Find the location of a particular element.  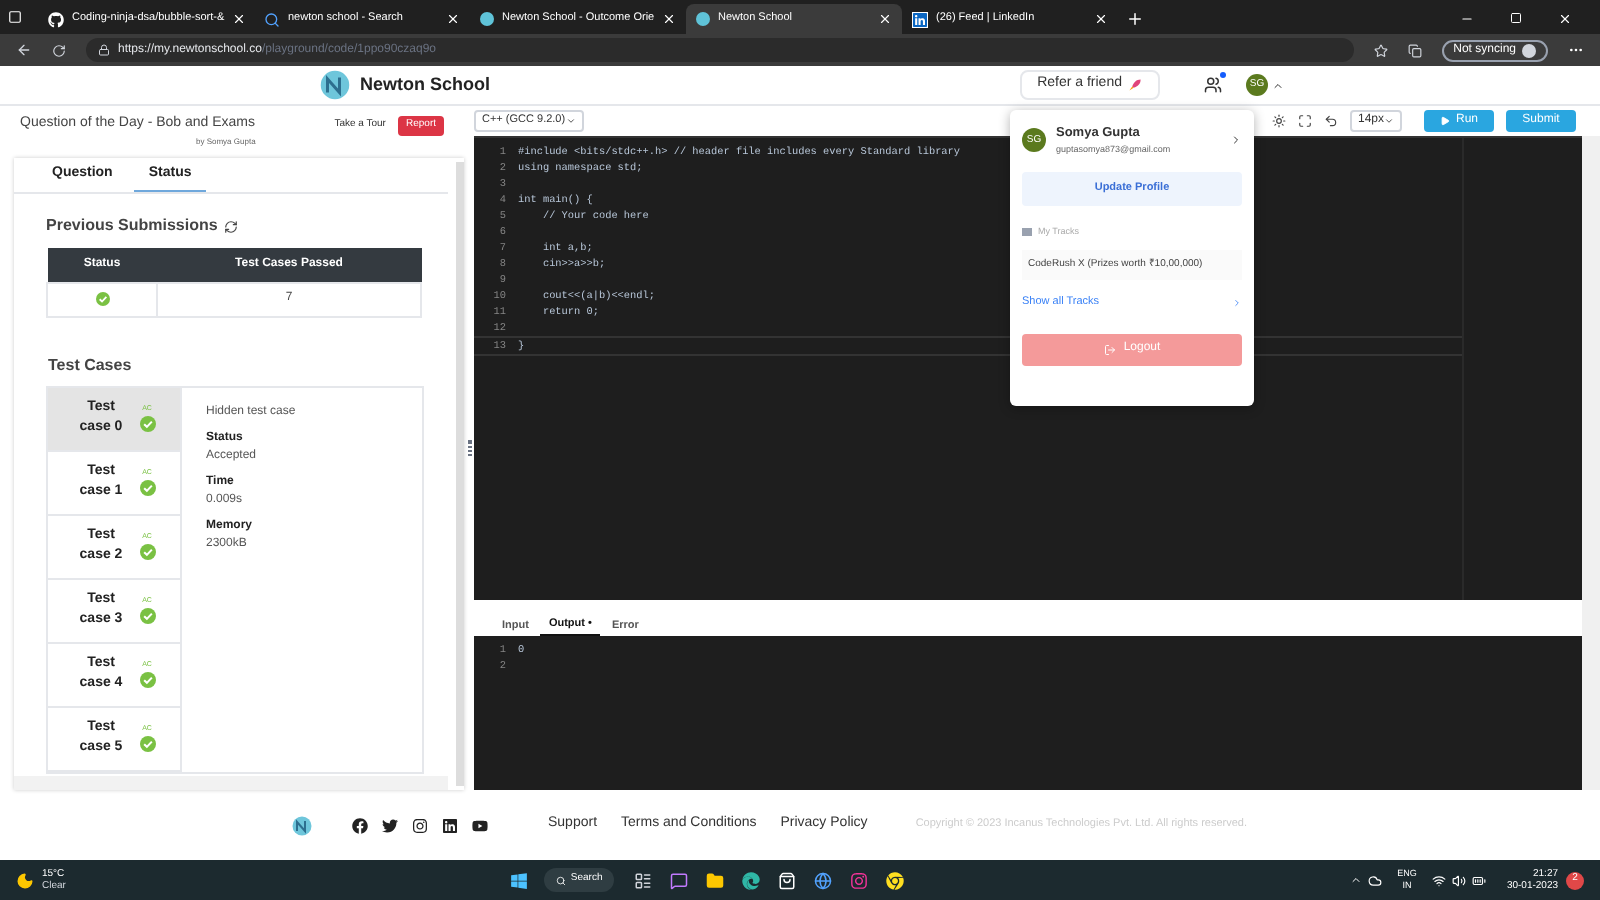

brand-name: Newton School is located at coordinates (425, 84).